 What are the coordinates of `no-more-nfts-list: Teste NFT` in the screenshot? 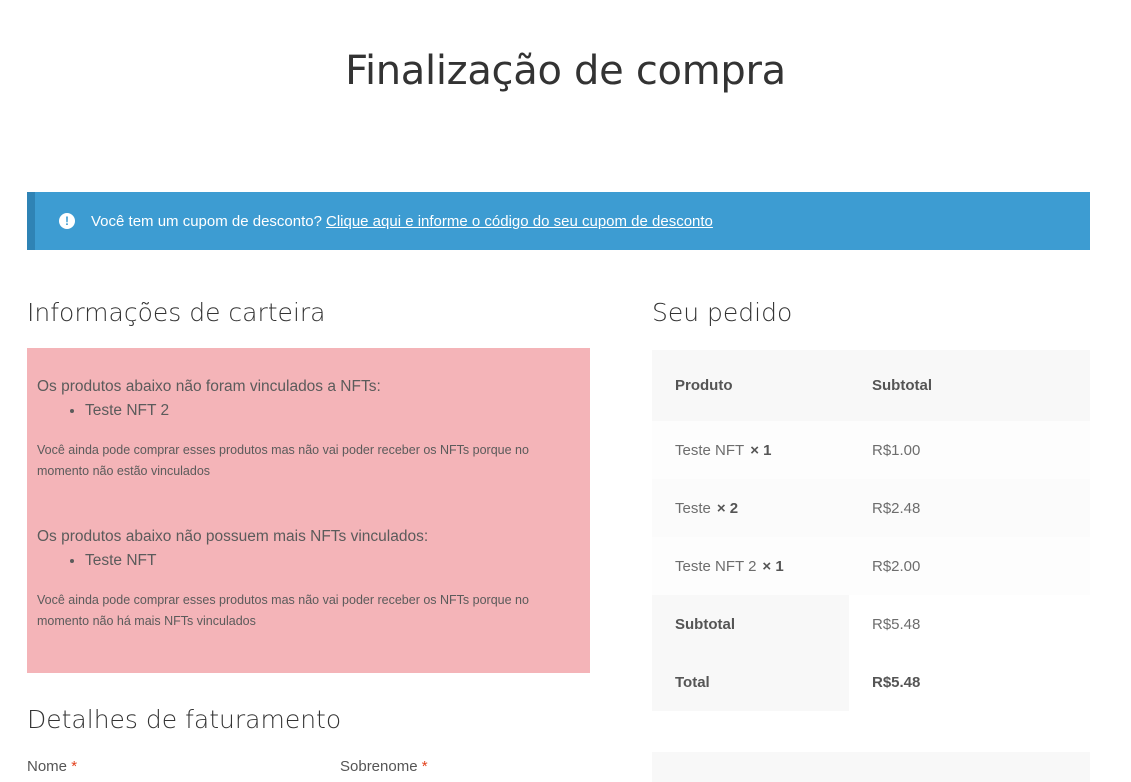 It's located at (308, 561).